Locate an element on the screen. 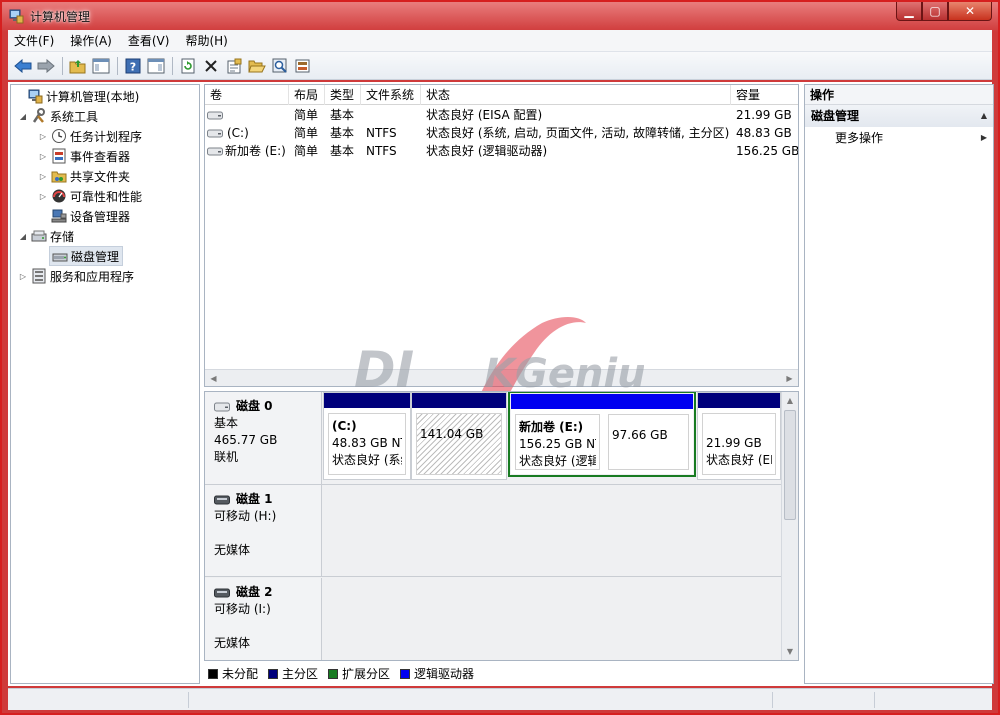  vertical-scrollbar: ▲ ▼ is located at coordinates (789, 526).